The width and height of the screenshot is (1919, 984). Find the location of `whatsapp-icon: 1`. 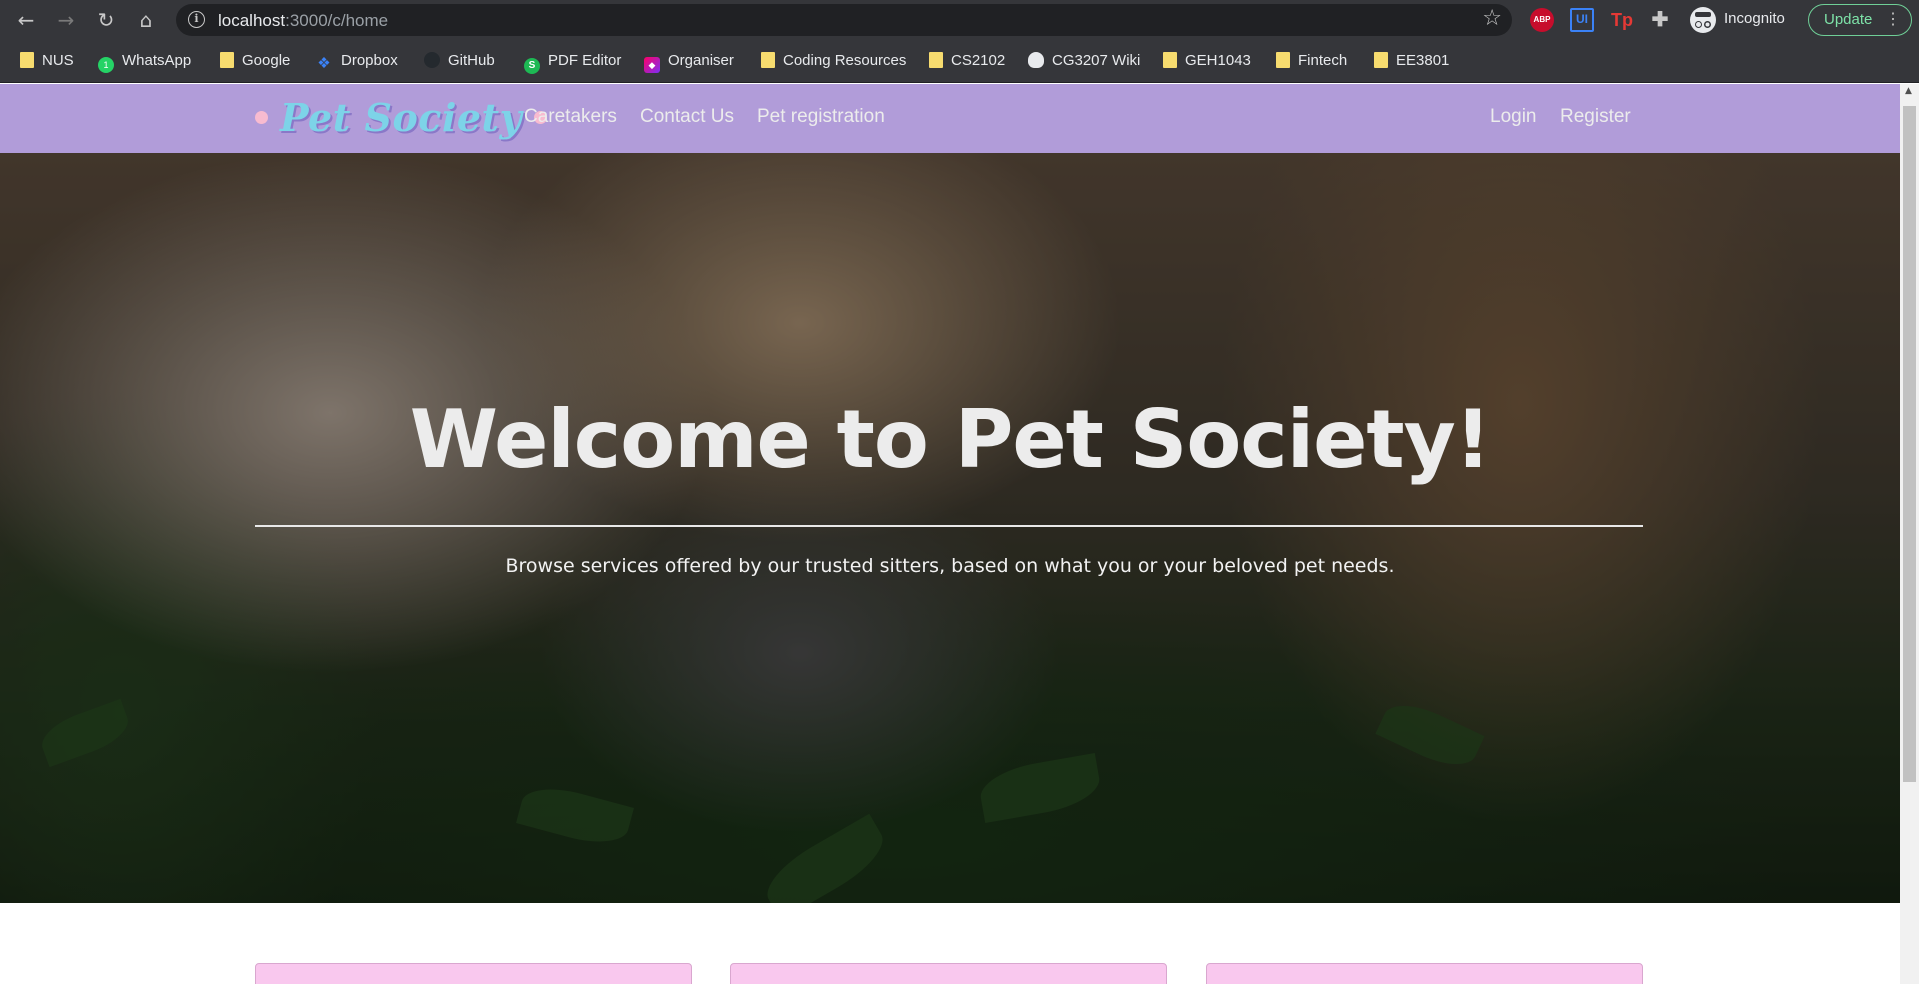

whatsapp-icon: 1 is located at coordinates (106, 65).